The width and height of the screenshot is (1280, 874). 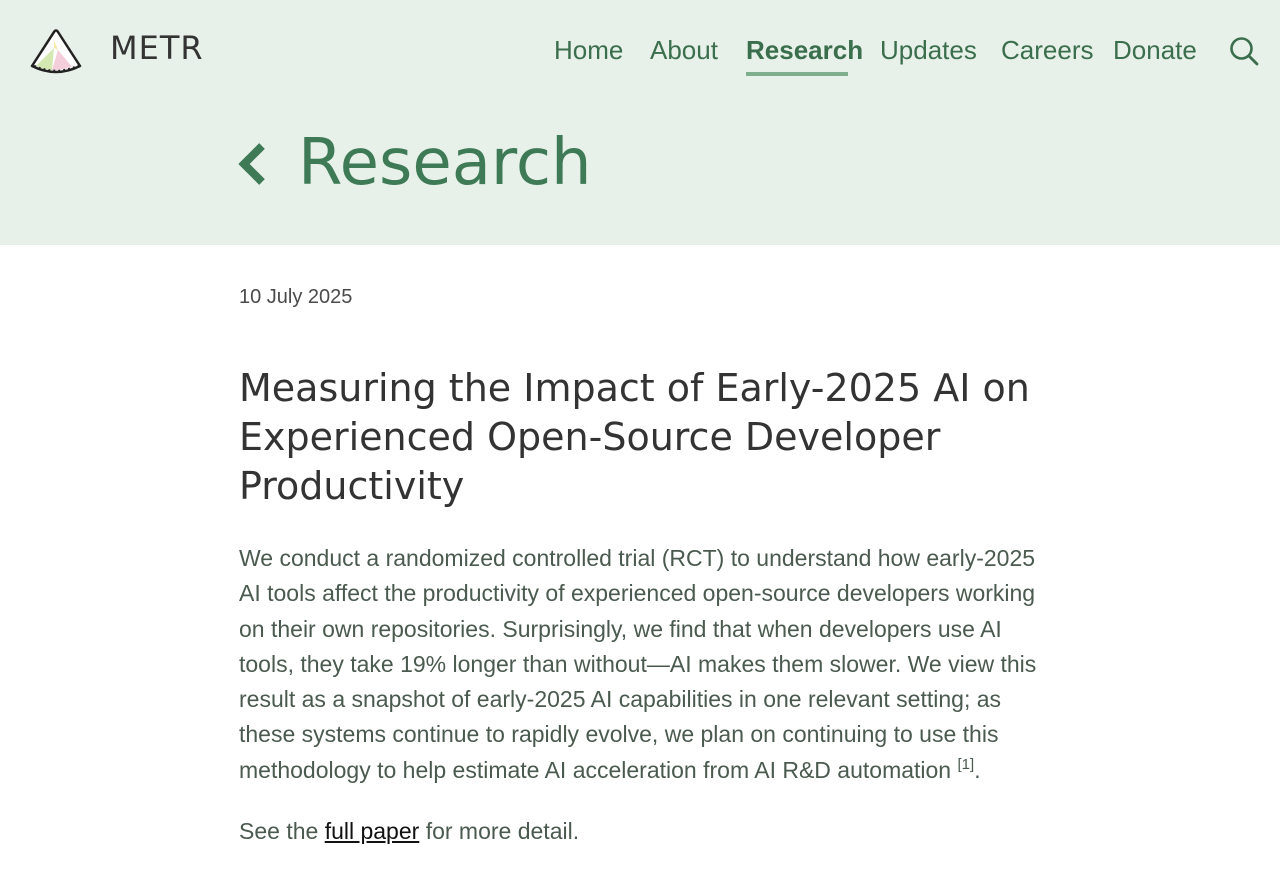 I want to click on full-paper-link: full paper, so click(x=372, y=831).